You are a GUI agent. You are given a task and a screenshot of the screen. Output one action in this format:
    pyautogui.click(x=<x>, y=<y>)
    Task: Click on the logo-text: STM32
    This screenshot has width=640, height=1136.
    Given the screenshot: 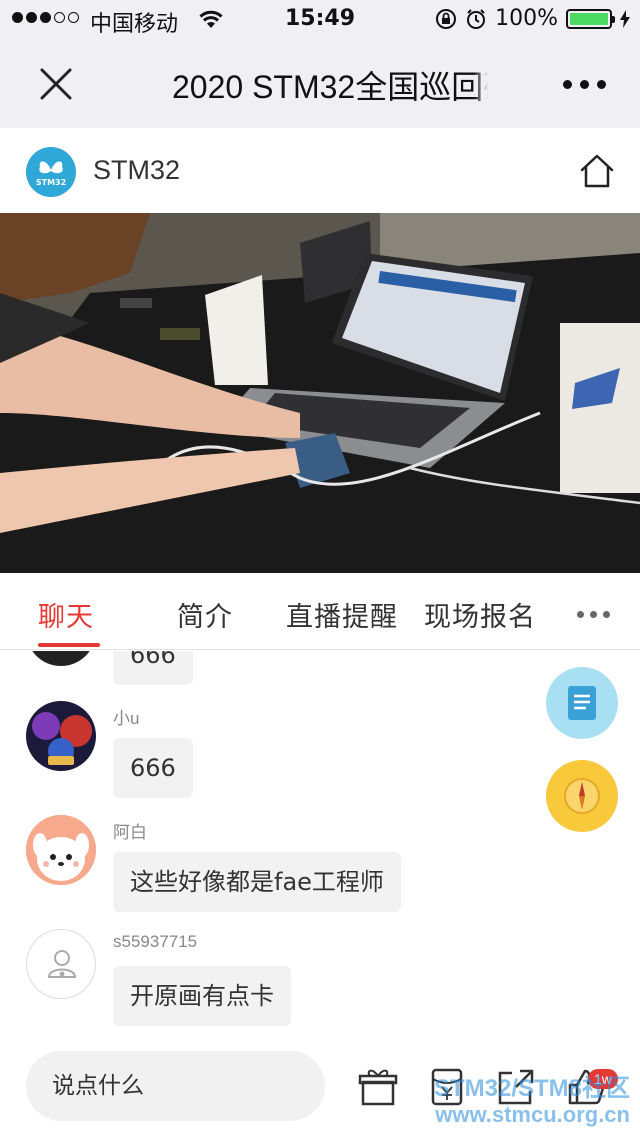 What is the action you would take?
    pyautogui.click(x=51, y=182)
    